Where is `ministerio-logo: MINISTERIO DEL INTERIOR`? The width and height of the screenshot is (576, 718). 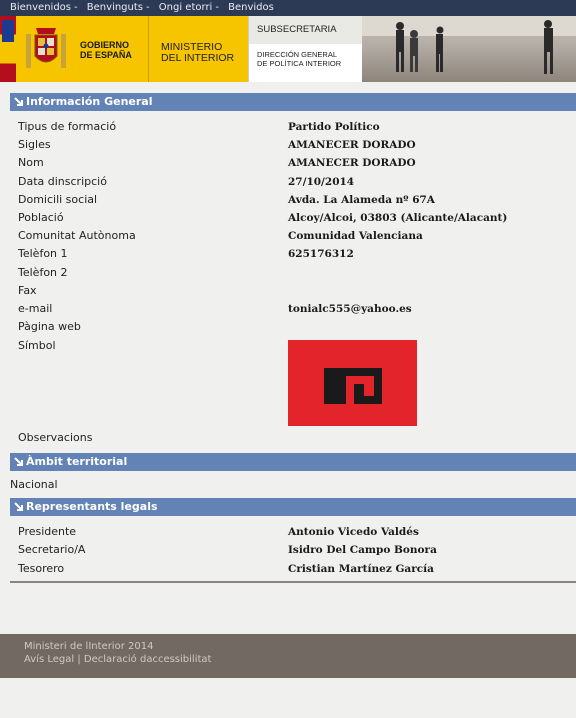
ministerio-logo: MINISTERIO DEL INTERIOR is located at coordinates (198, 49).